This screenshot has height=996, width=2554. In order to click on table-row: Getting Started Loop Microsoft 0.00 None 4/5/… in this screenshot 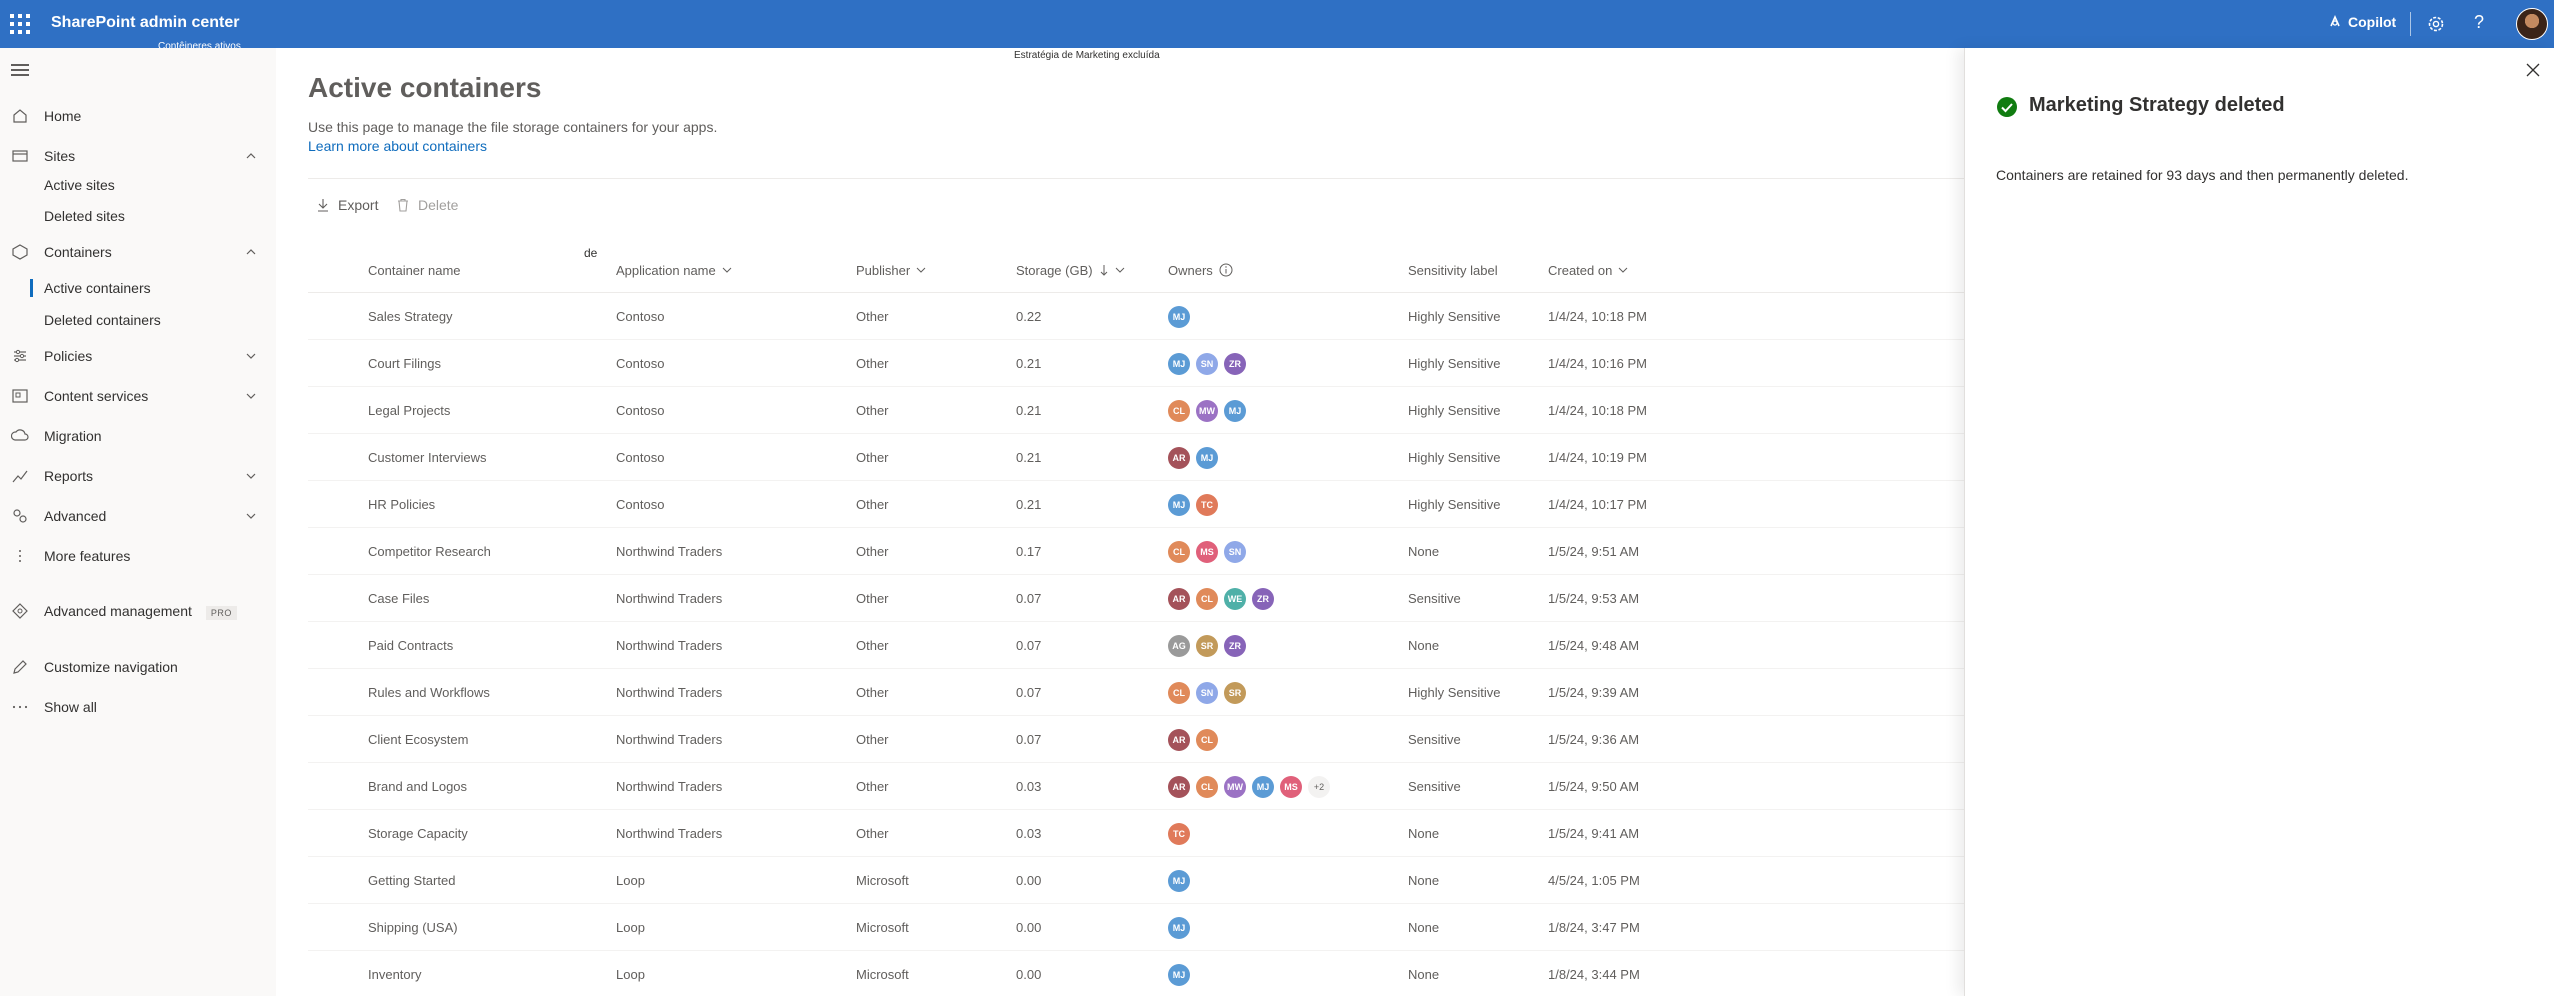, I will do `click(1158, 880)`.